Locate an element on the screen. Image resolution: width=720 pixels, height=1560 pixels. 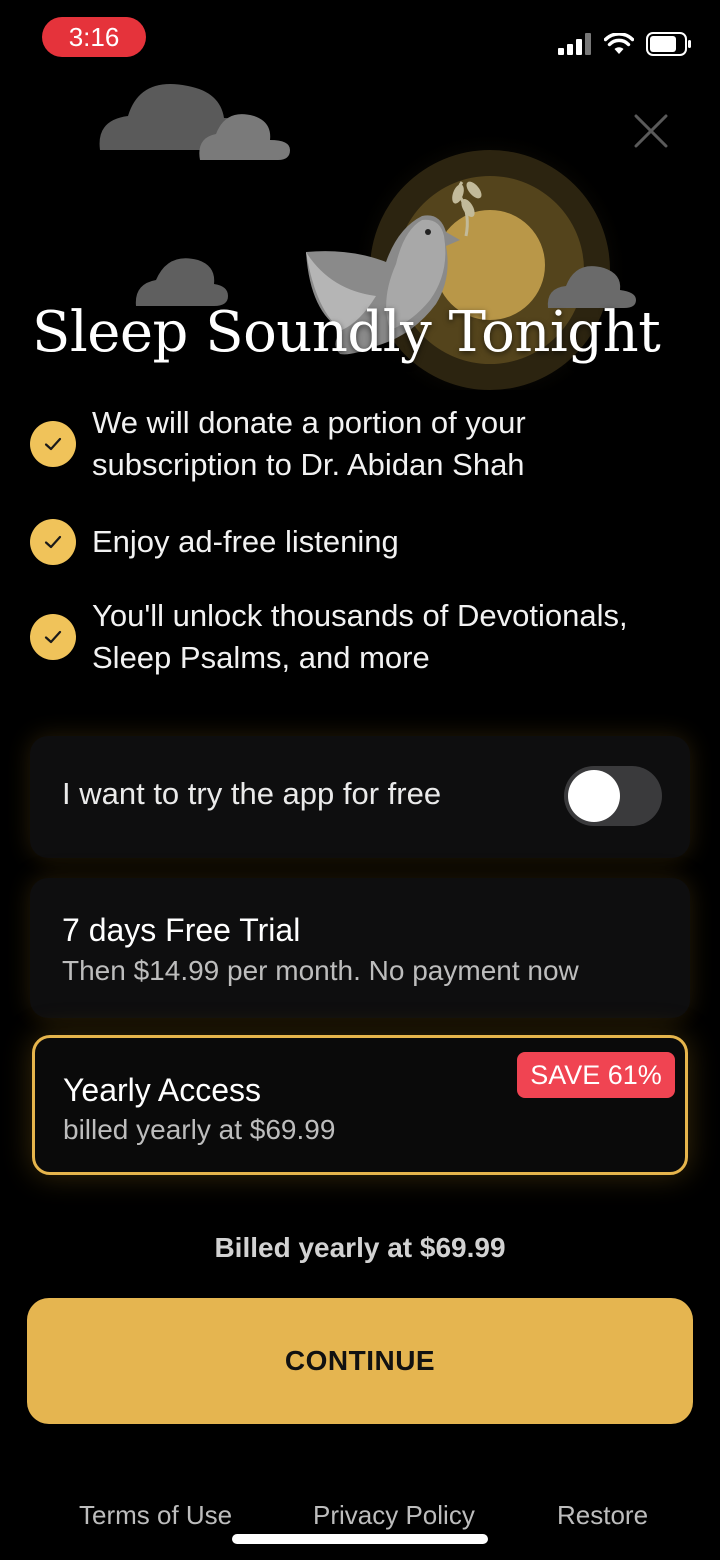
benefit-item: Enjoy ad-free listening is located at coordinates (356, 542).